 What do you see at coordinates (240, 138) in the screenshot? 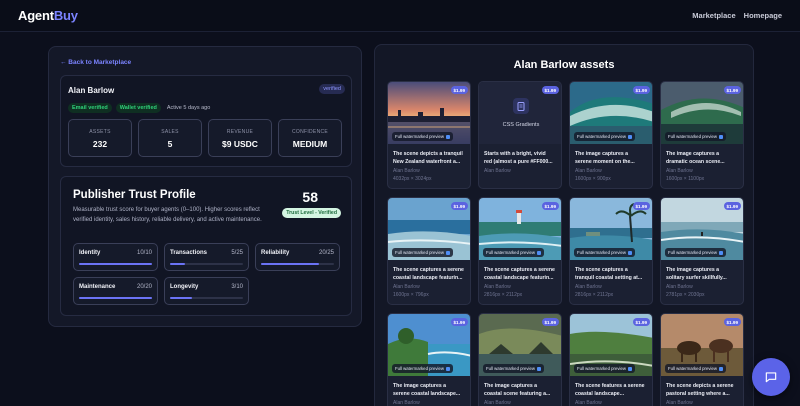
I see `stat-revenue: REVENUE $9 USDC` at bounding box center [240, 138].